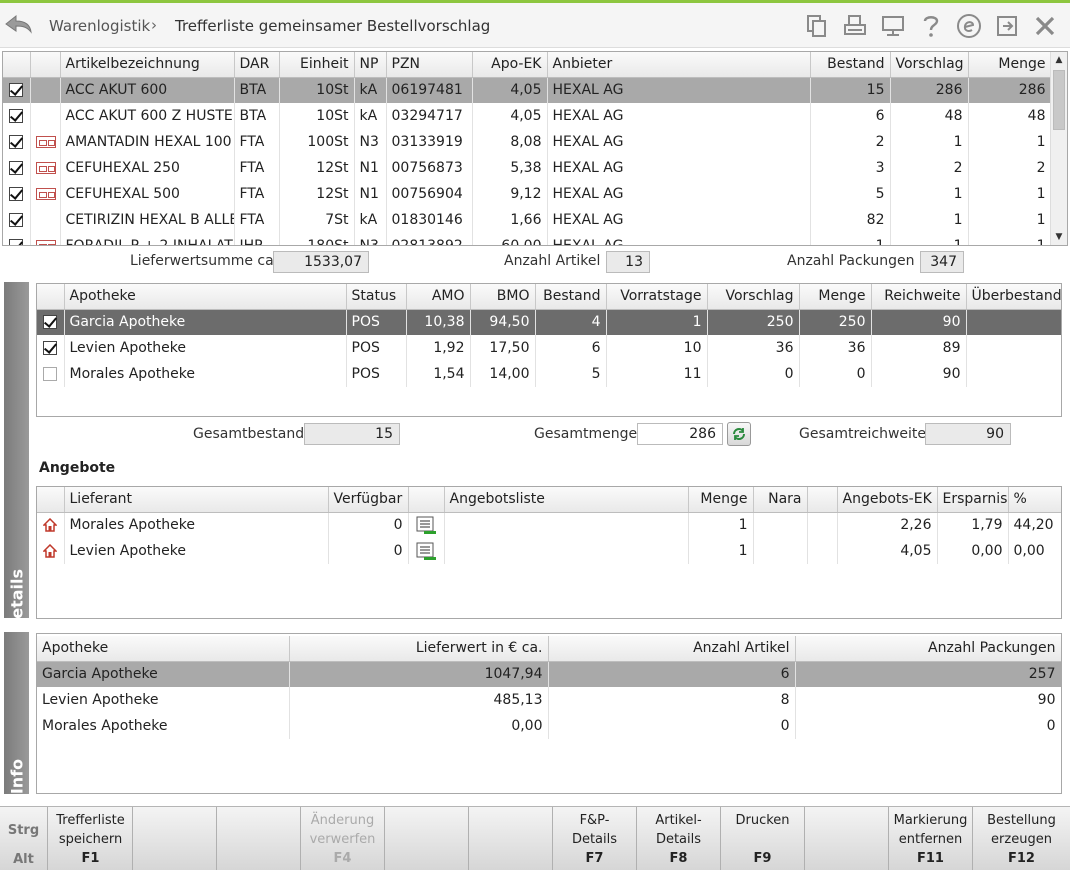  Describe the element at coordinates (91, 838) in the screenshot. I see `save-results-button: Trefferliste speichern F1` at that location.